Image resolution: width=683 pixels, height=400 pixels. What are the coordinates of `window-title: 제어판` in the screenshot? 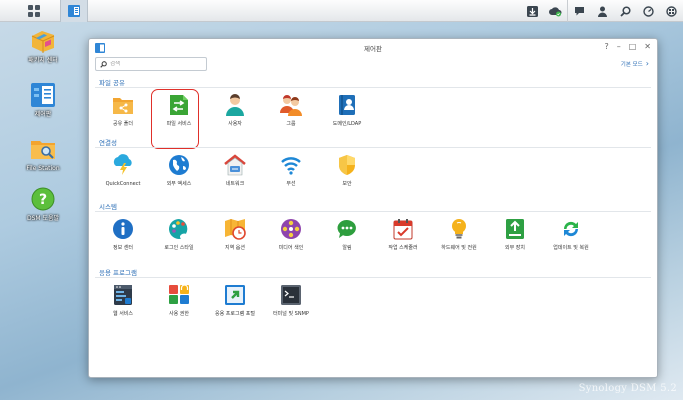 It's located at (373, 49).